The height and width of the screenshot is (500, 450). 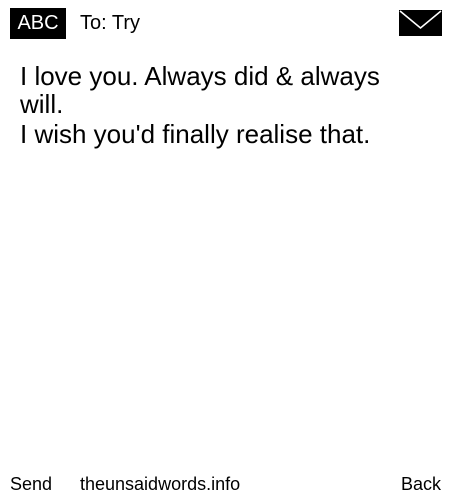 What do you see at coordinates (38, 23) in the screenshot?
I see `abc-badge: ABC` at bounding box center [38, 23].